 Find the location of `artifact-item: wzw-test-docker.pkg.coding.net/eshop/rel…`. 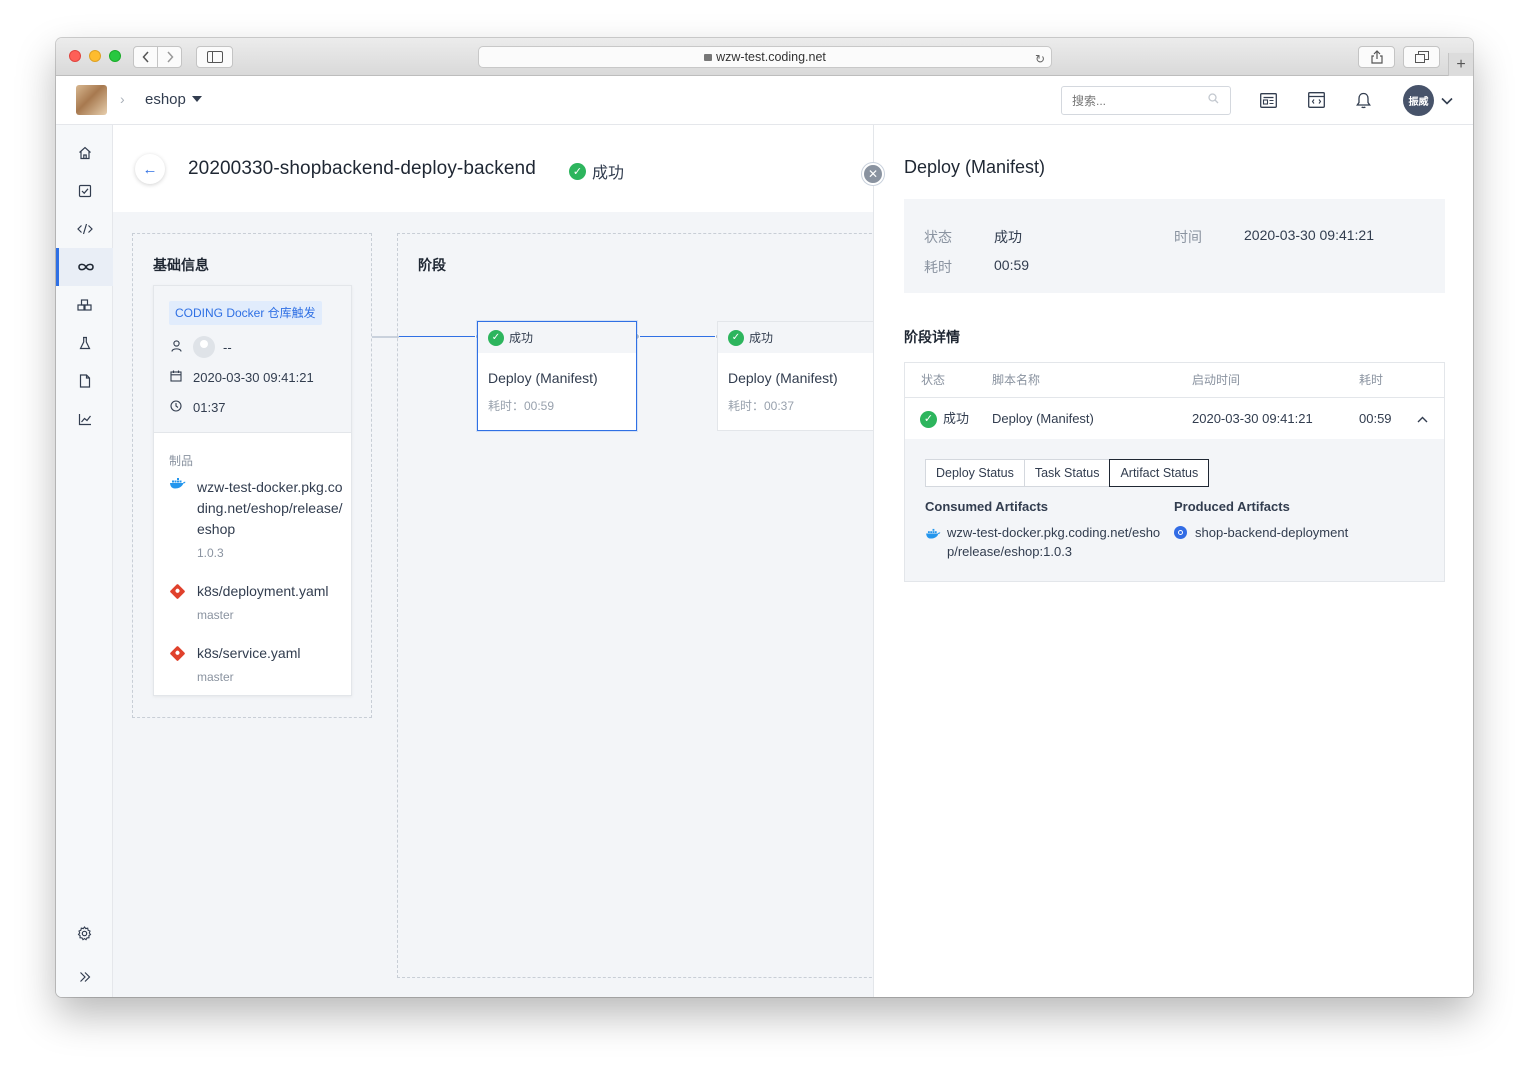

artifact-item: wzw-test-docker.pkg.coding.net/eshop/rel… is located at coordinates (256, 518).